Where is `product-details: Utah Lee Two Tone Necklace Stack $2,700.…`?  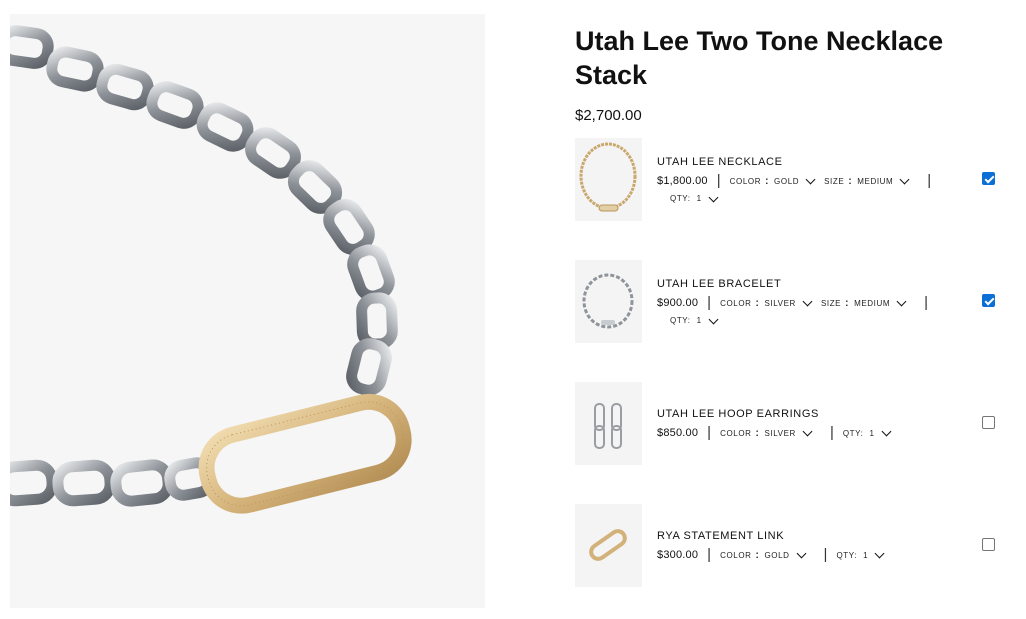
product-details: Utah Lee Two Tone Necklace Stack $2,700.… is located at coordinates (795, 74).